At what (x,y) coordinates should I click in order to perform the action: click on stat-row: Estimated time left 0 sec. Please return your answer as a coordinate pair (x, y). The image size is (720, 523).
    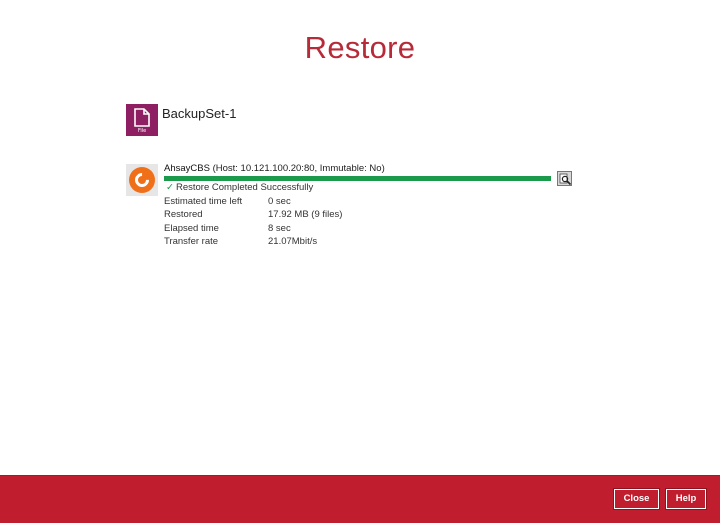
    Looking at the image, I should click on (294, 201).